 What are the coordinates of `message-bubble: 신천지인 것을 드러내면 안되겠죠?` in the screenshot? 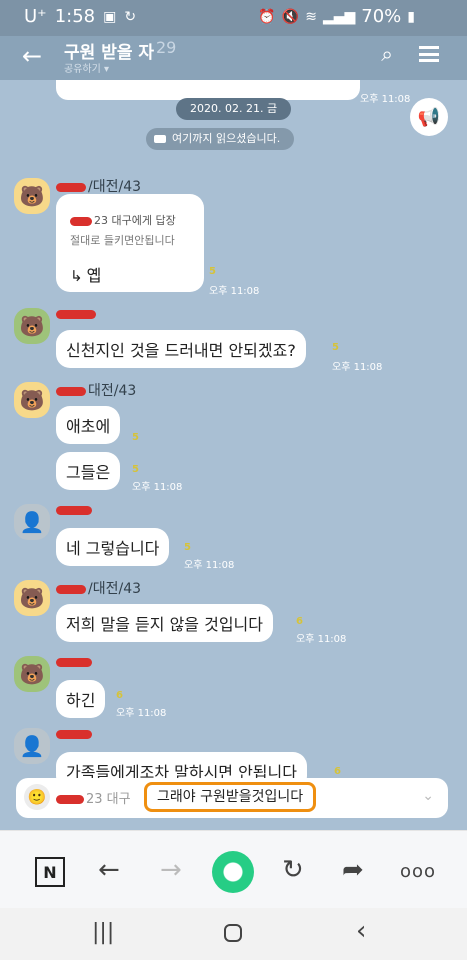 It's located at (181, 349).